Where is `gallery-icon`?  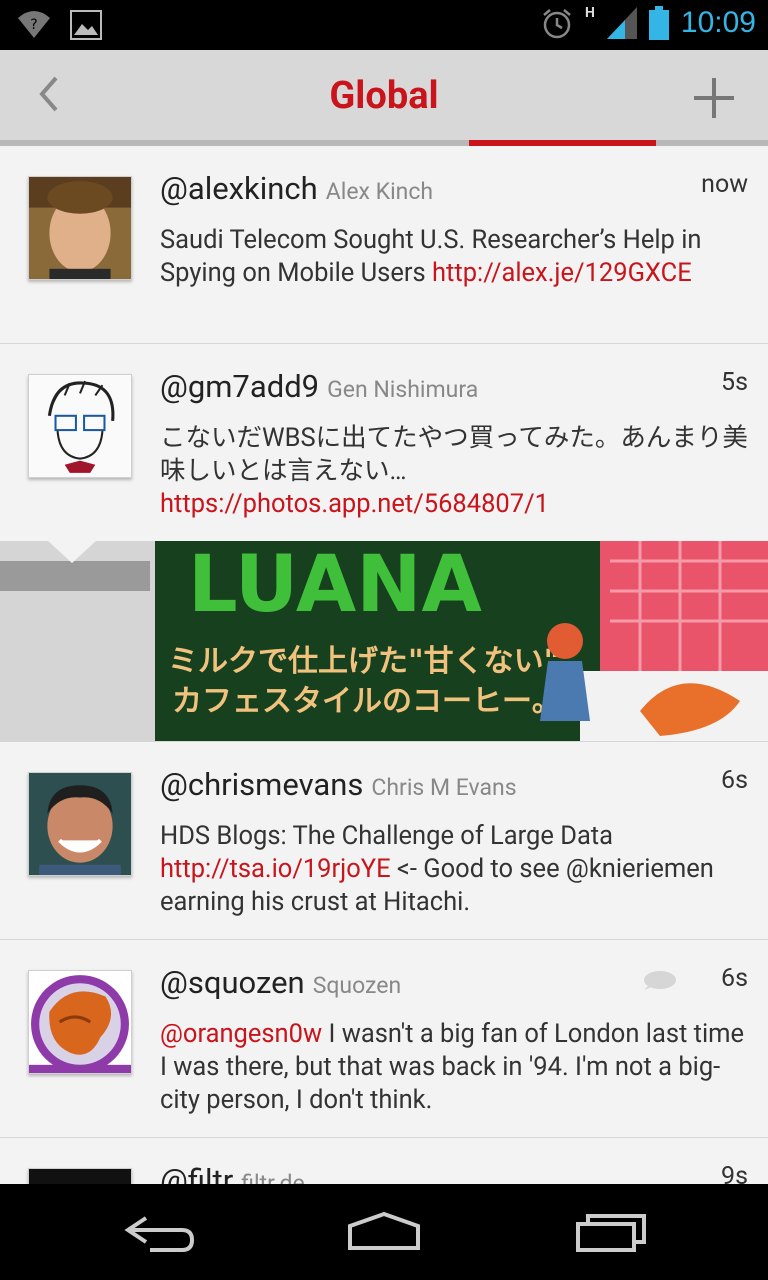
gallery-icon is located at coordinates (86, 25).